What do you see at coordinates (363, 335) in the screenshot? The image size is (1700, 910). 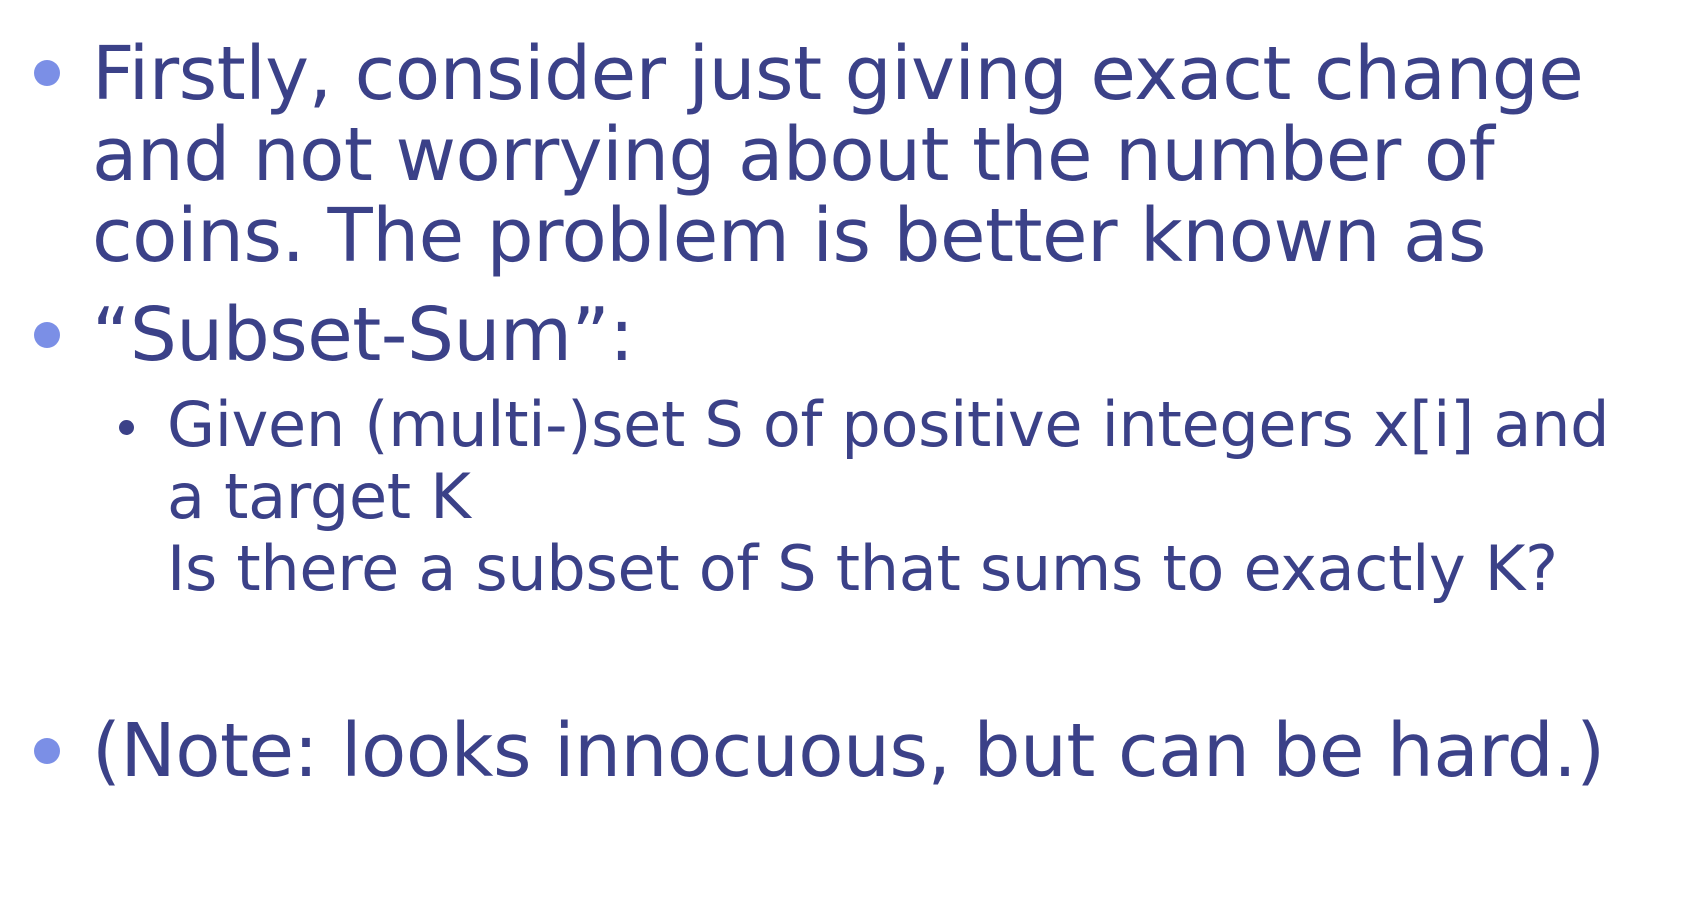 I see `bullet-2-line-1: “Subset-Sum”:` at bounding box center [363, 335].